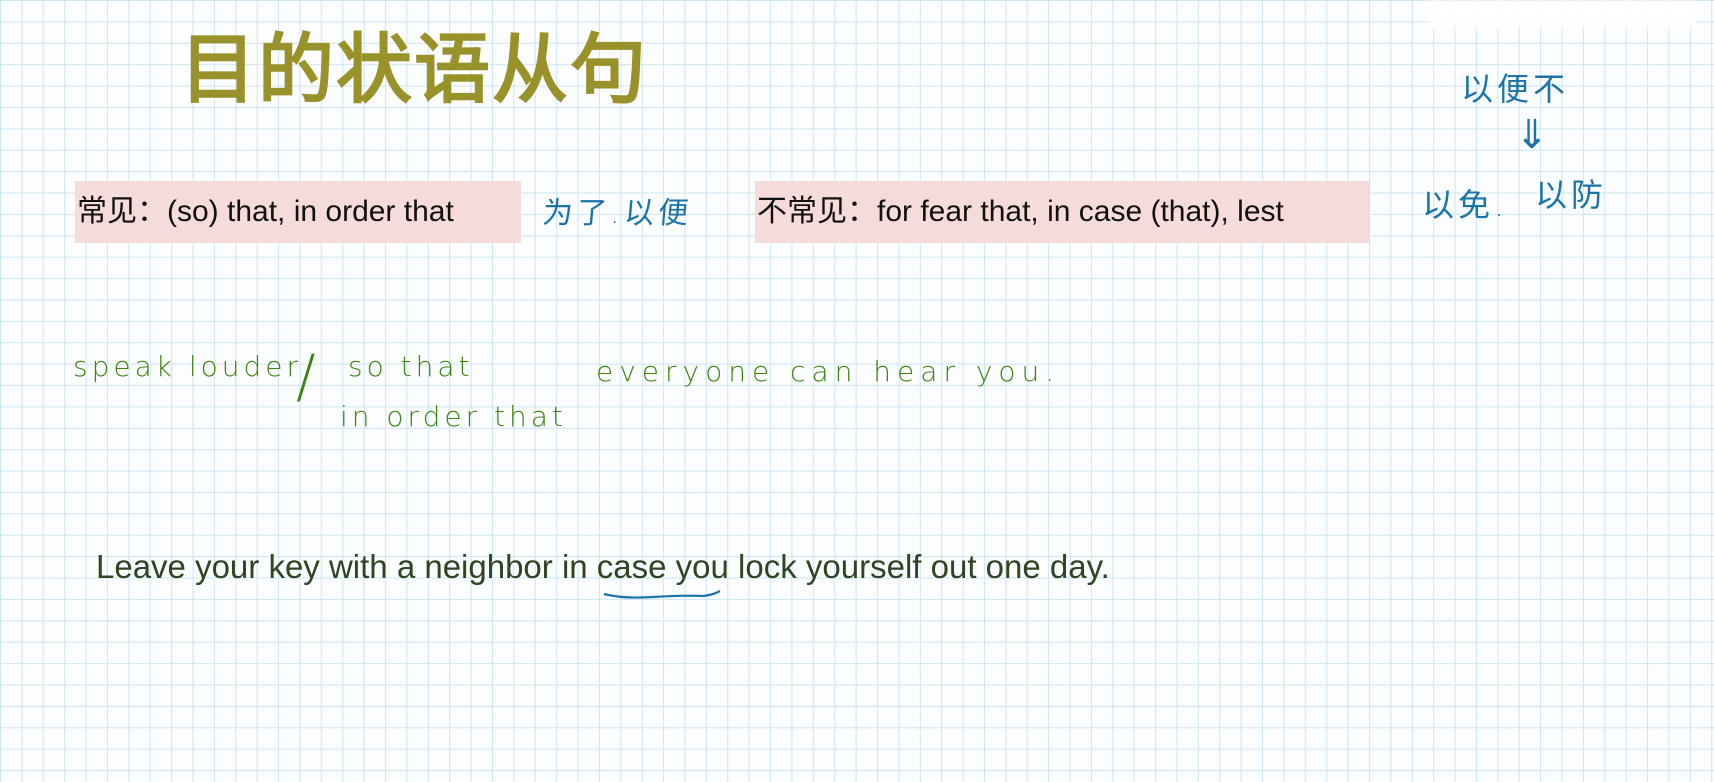 The width and height of the screenshot is (1714, 782). I want to click on handwritten-note-right: 以防, so click(1571, 195).